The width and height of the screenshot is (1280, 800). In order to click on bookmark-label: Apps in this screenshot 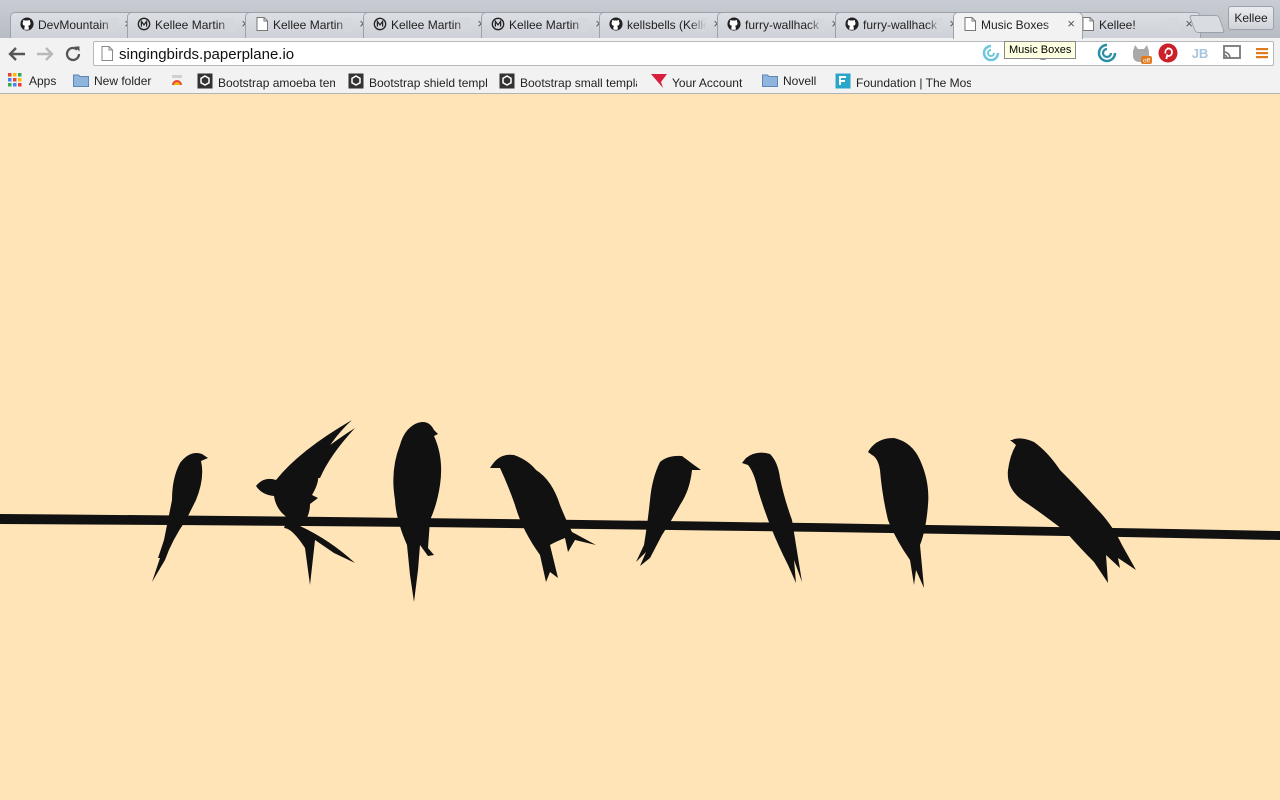, I will do `click(43, 81)`.